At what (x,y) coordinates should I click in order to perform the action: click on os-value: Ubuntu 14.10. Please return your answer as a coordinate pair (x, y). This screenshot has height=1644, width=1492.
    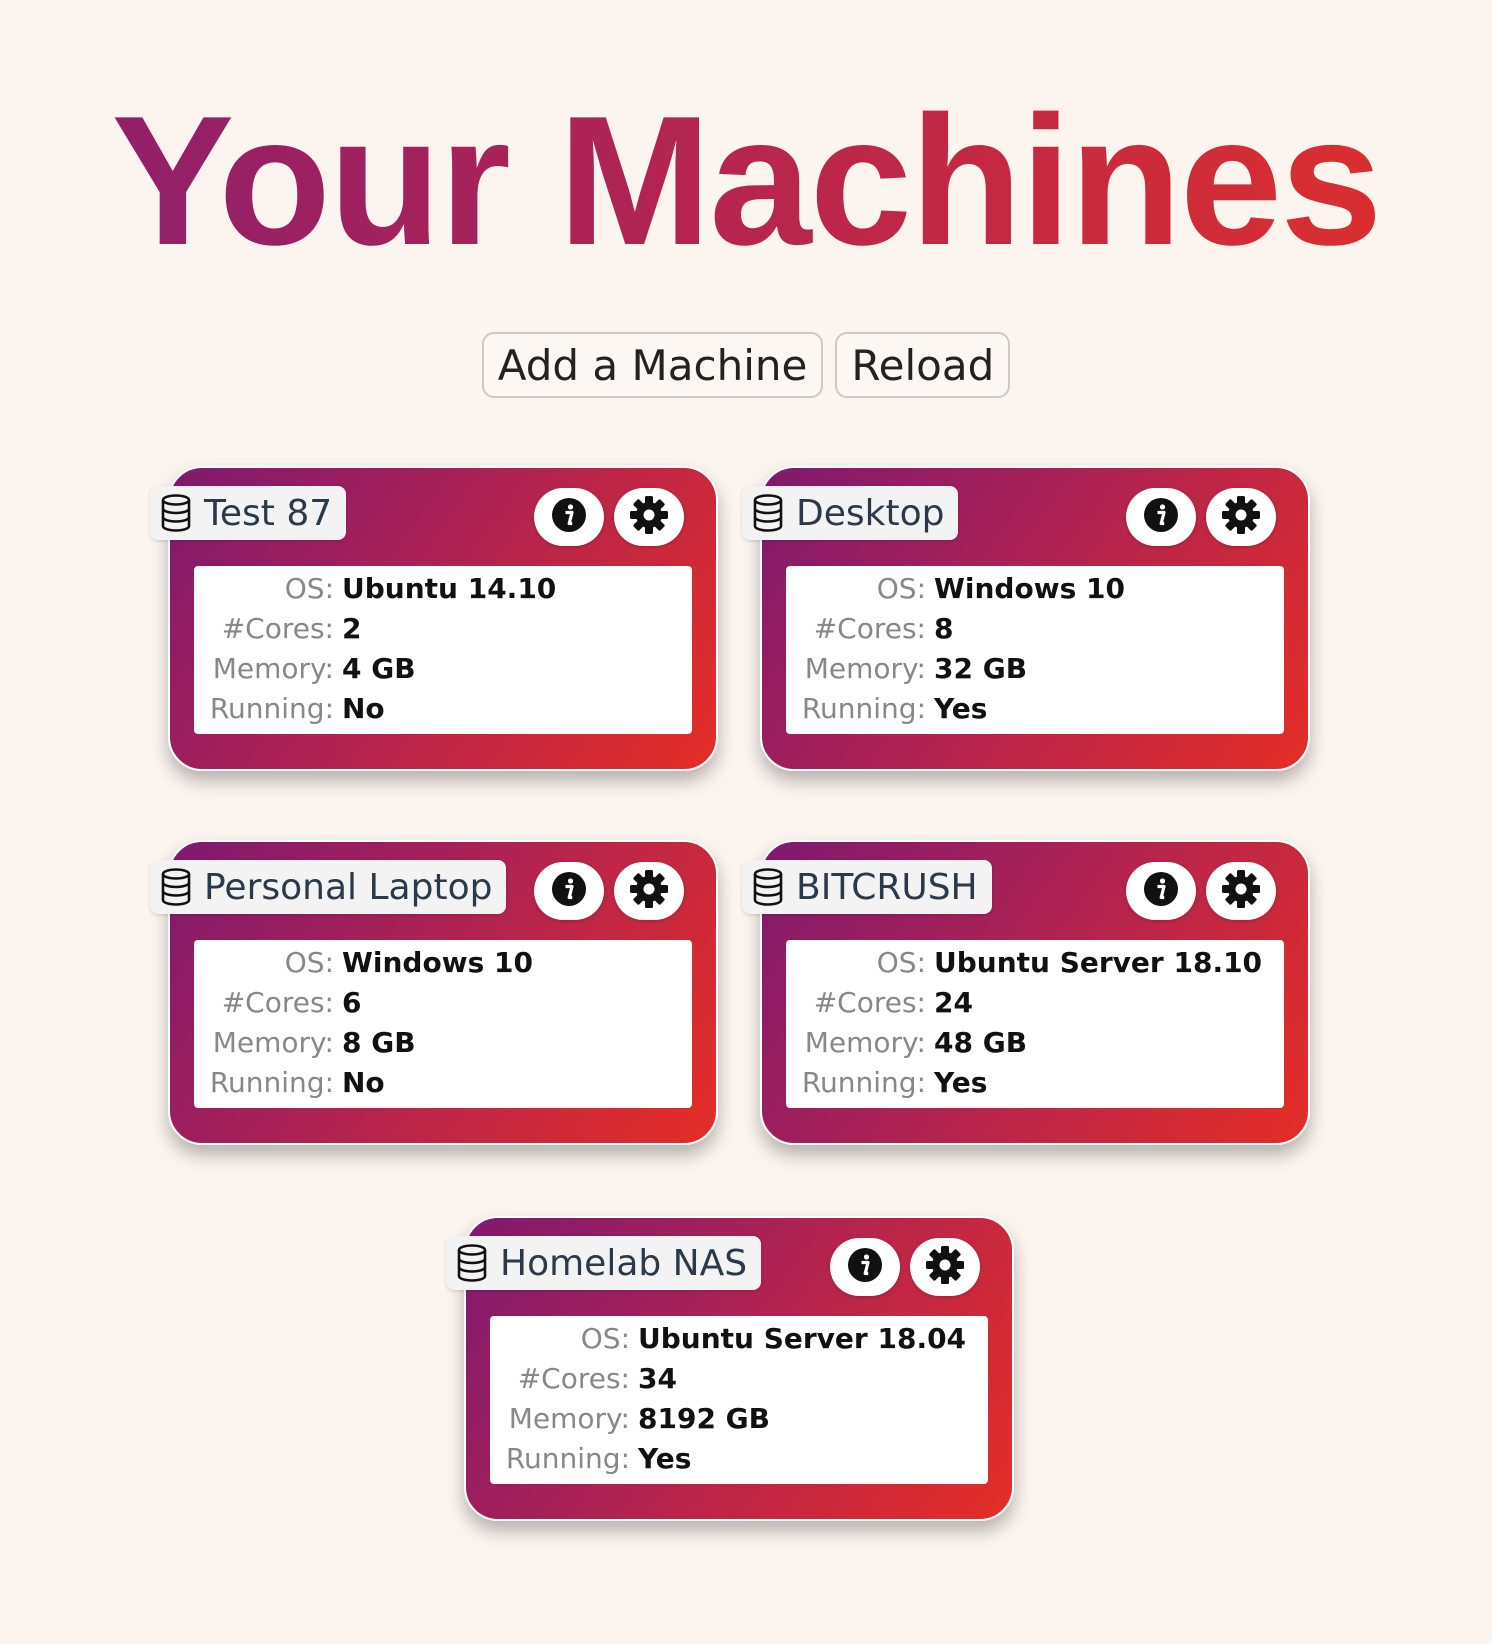
    Looking at the image, I should click on (449, 588).